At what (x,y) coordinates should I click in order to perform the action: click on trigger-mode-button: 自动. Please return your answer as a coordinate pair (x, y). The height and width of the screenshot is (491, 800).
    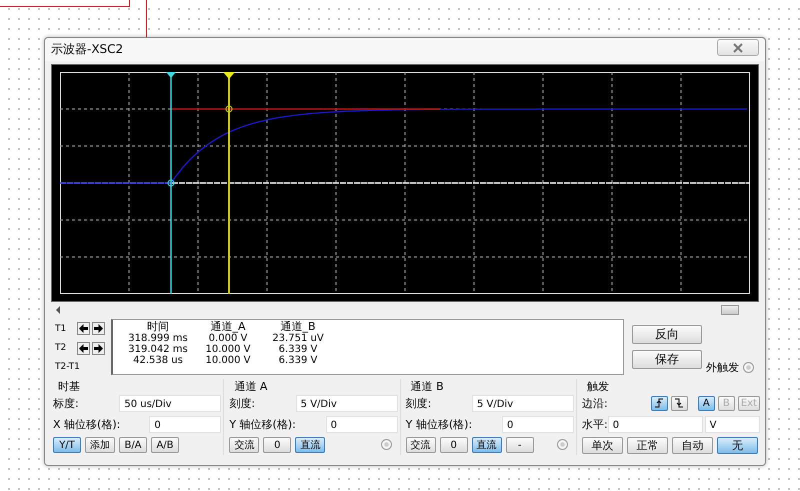
    Looking at the image, I should click on (692, 445).